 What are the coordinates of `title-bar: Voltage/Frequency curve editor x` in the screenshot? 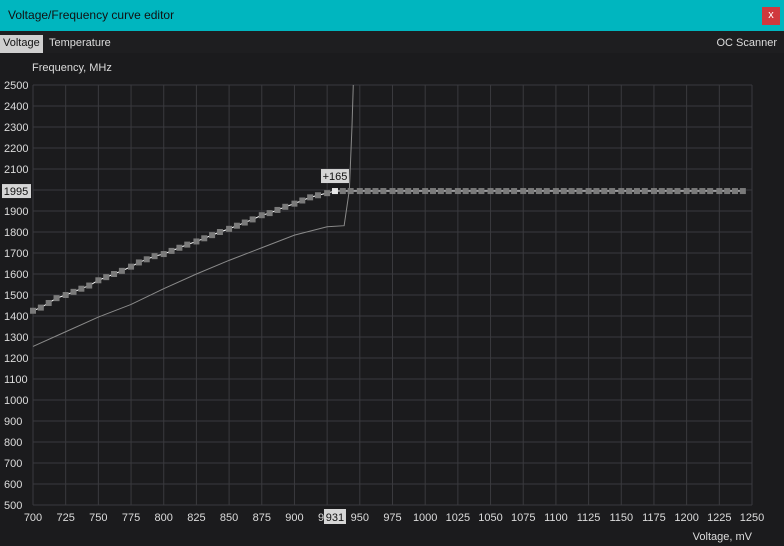 It's located at (392, 15).